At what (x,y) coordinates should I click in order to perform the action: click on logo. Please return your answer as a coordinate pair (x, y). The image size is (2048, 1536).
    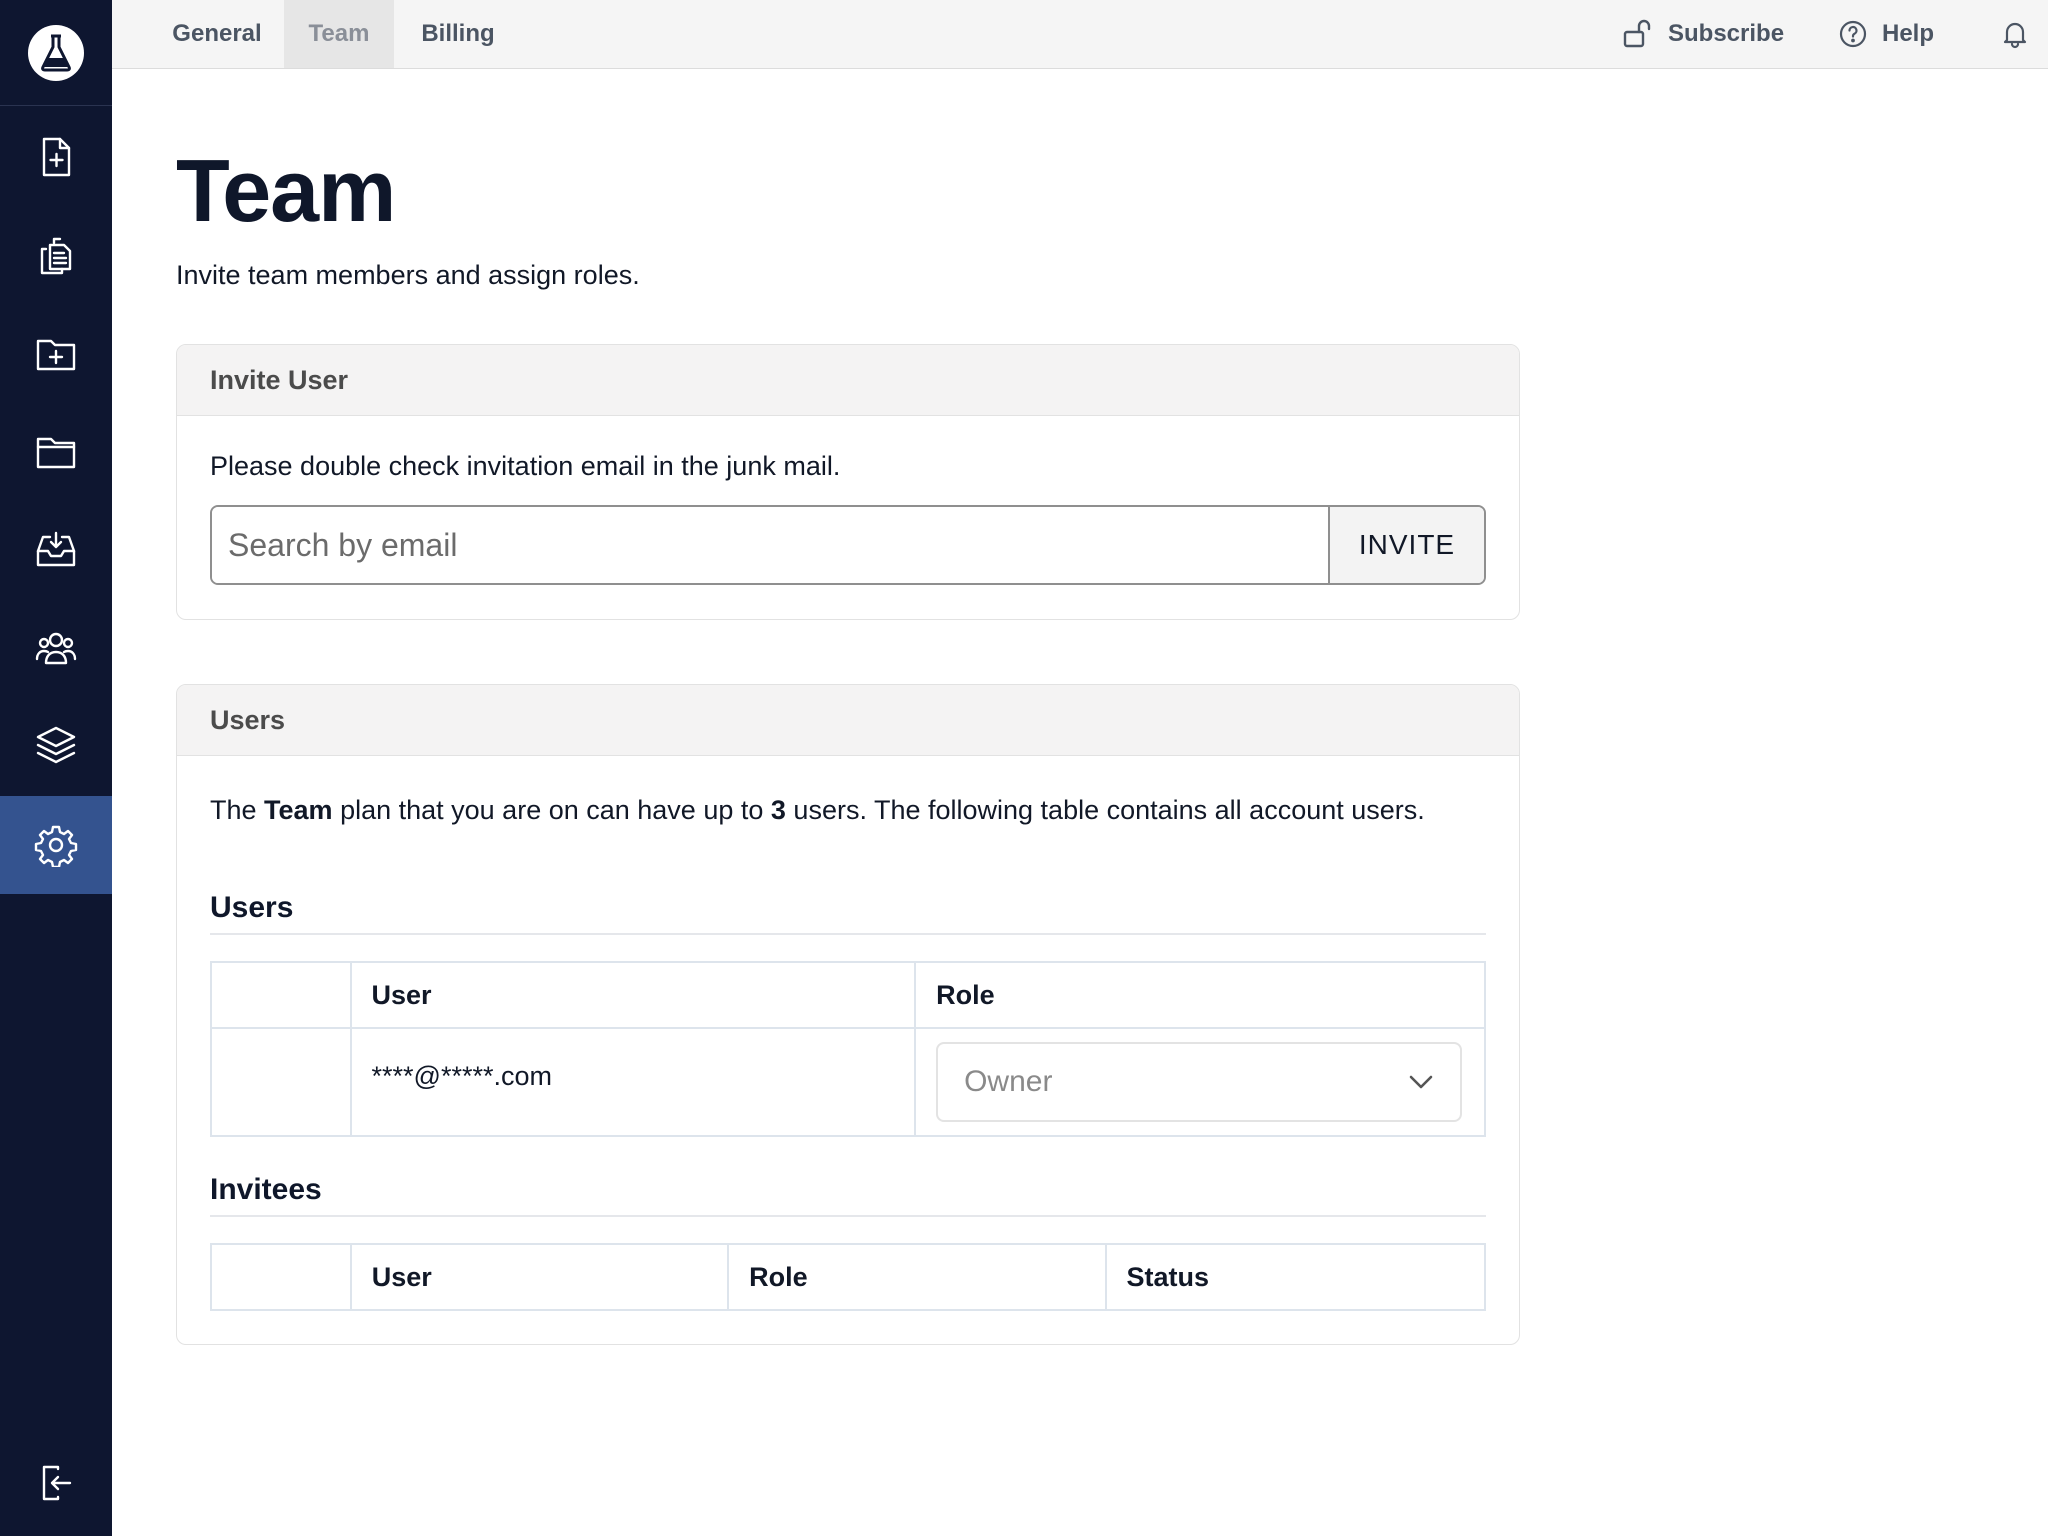
    Looking at the image, I should click on (56, 53).